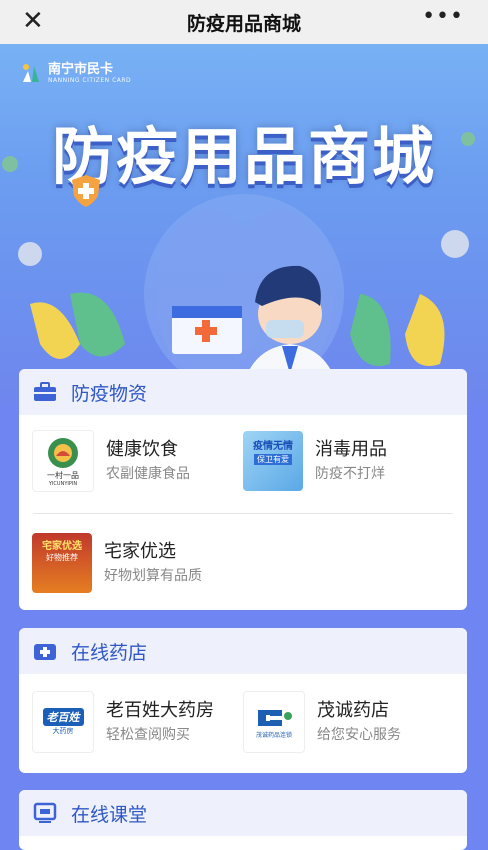 The height and width of the screenshot is (850, 488). Describe the element at coordinates (140, 551) in the screenshot. I see `item-title: 宅家优选` at that location.